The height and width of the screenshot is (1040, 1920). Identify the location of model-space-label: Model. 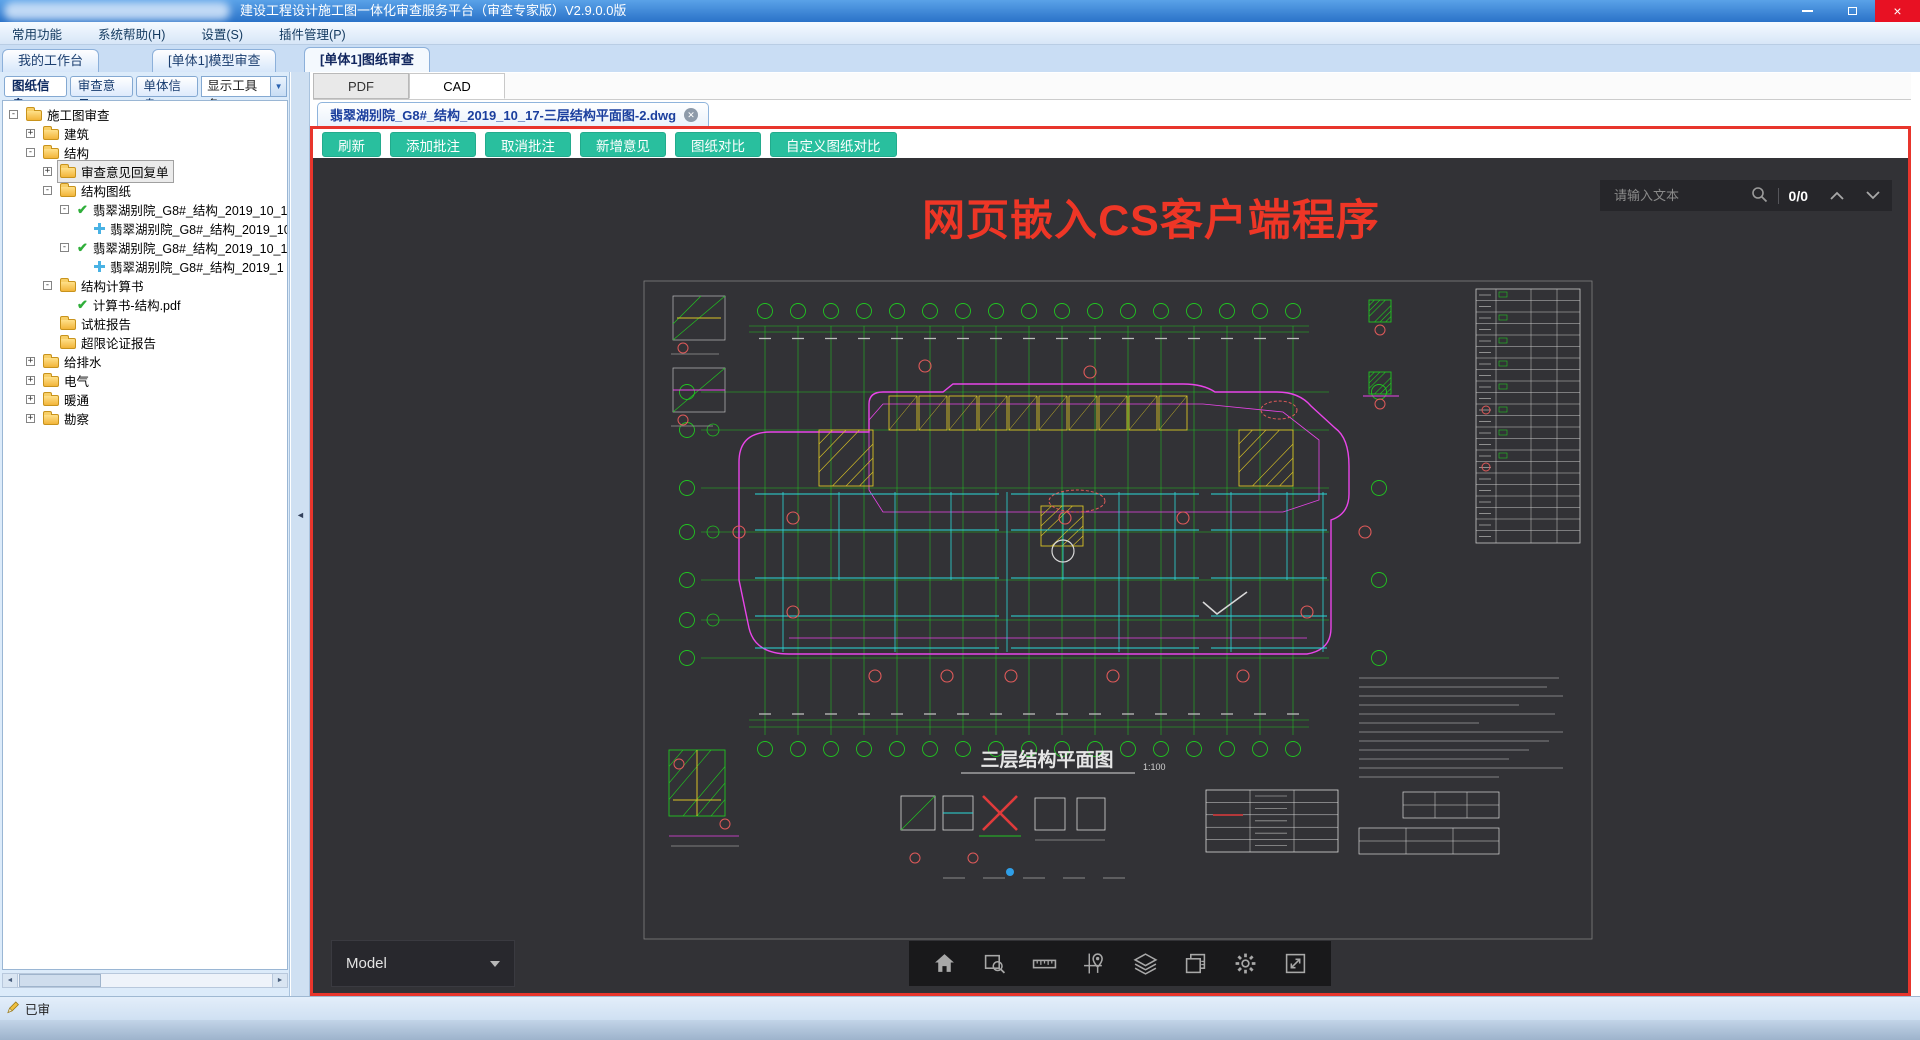
(366, 963).